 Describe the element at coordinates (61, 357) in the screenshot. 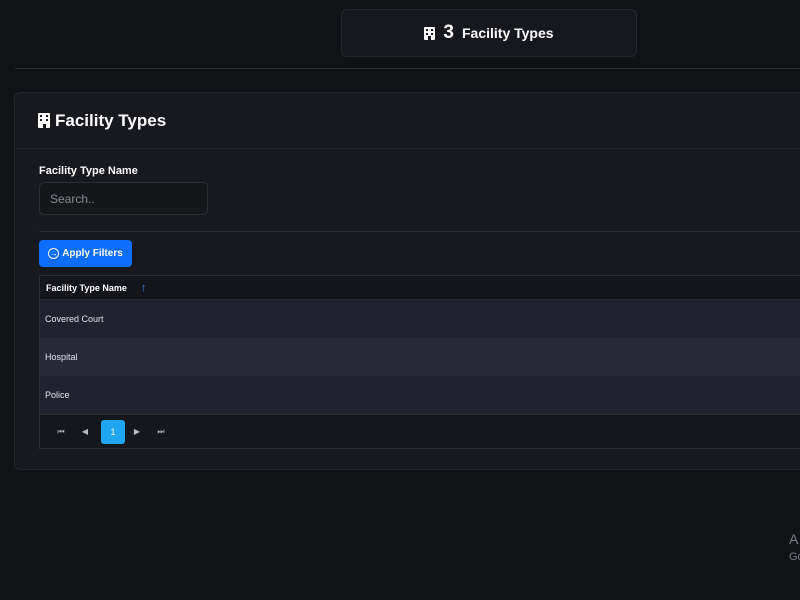

I see `table-cell: Hospital` at that location.